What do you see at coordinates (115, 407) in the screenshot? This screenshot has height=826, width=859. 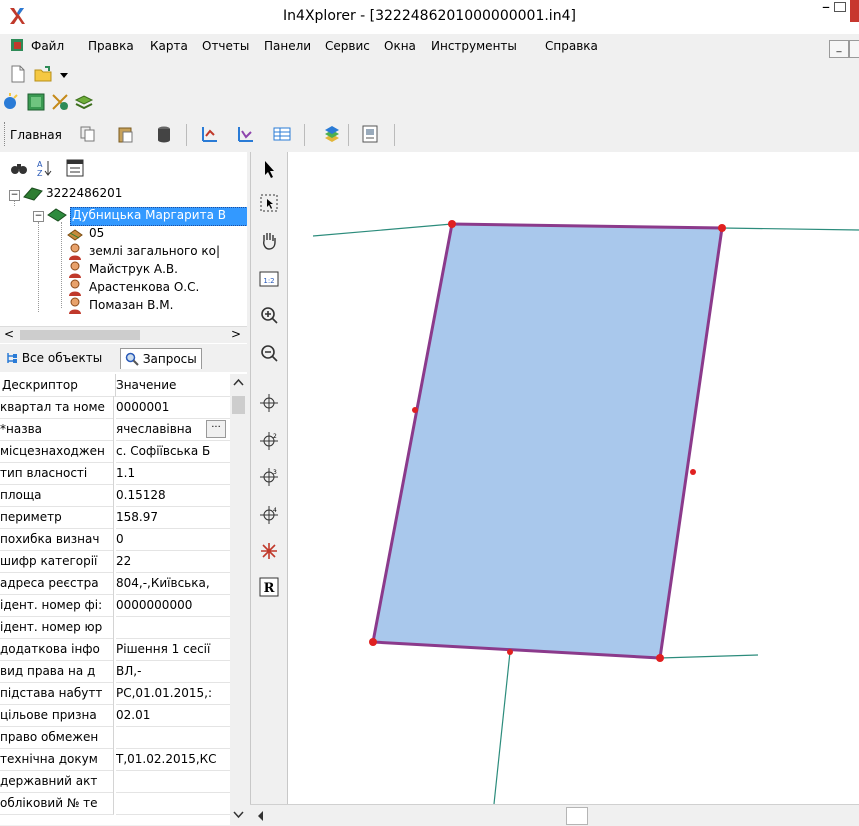 I see `table-row: квартал та номе 0000001` at bounding box center [115, 407].